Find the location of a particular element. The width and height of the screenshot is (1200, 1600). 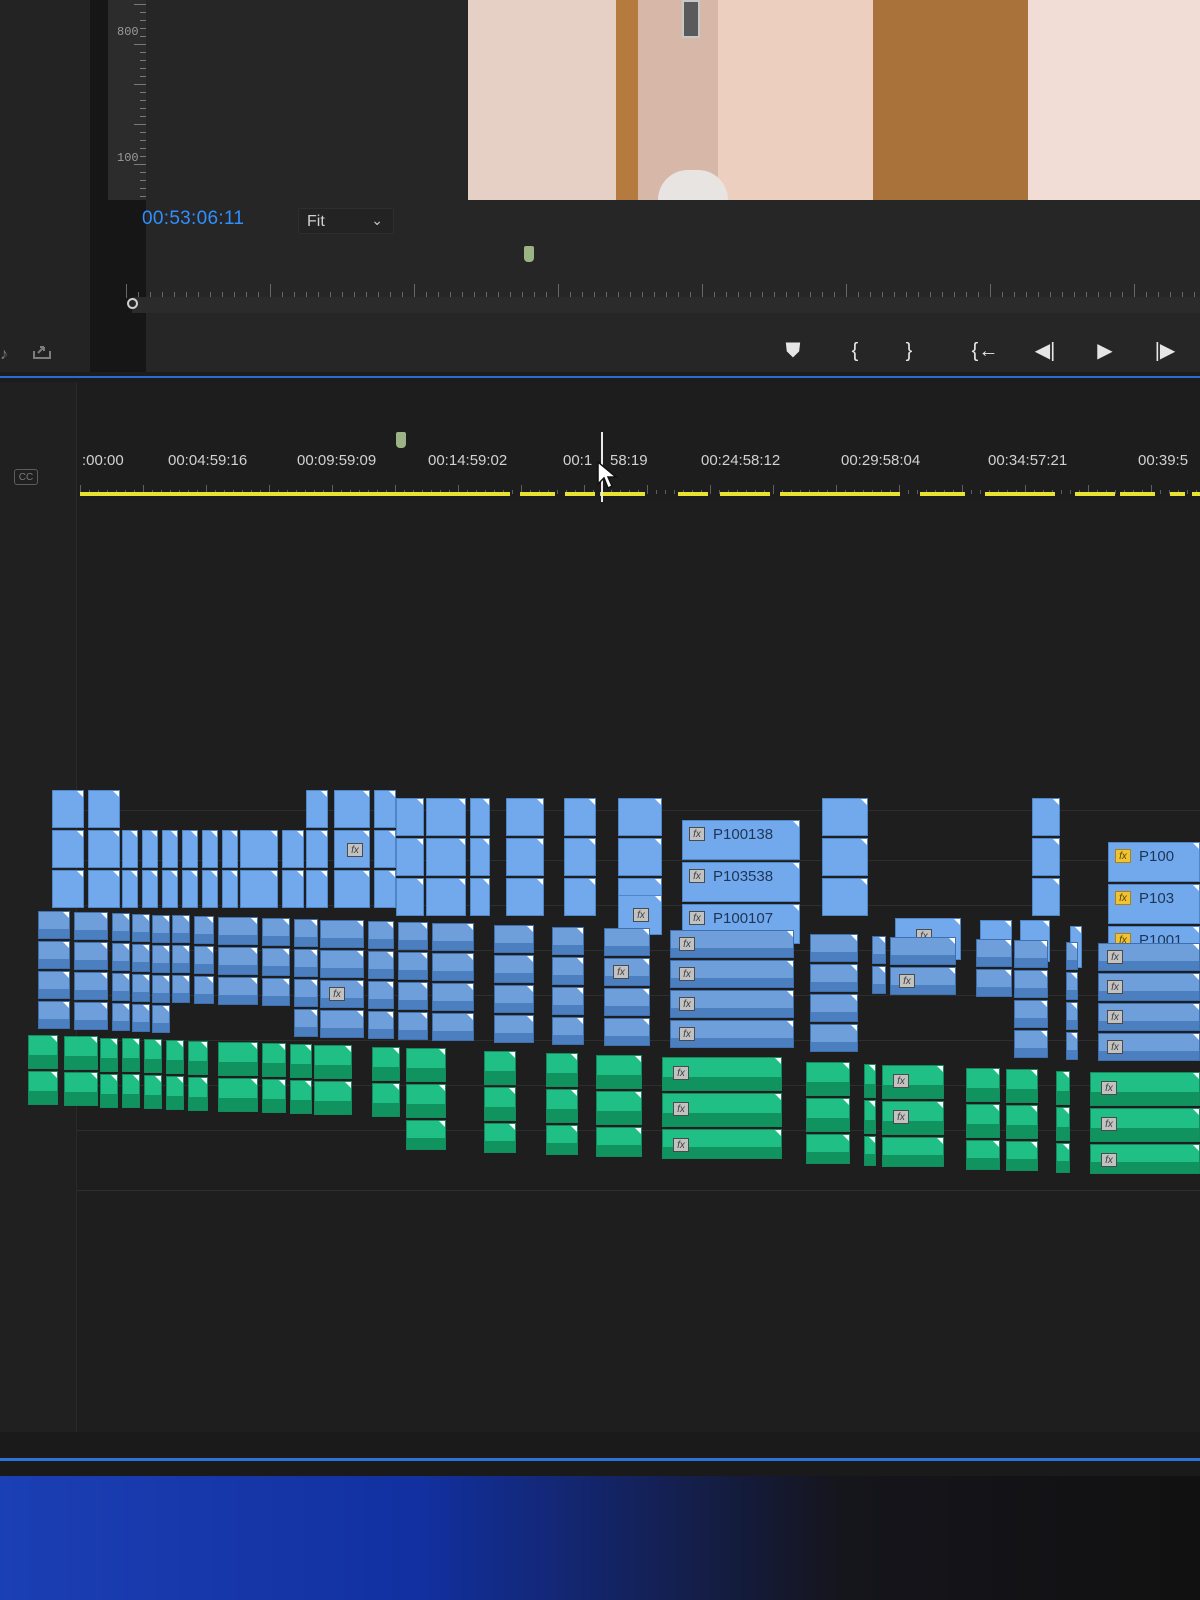

play-button: ▶ is located at coordinates (1105, 351).